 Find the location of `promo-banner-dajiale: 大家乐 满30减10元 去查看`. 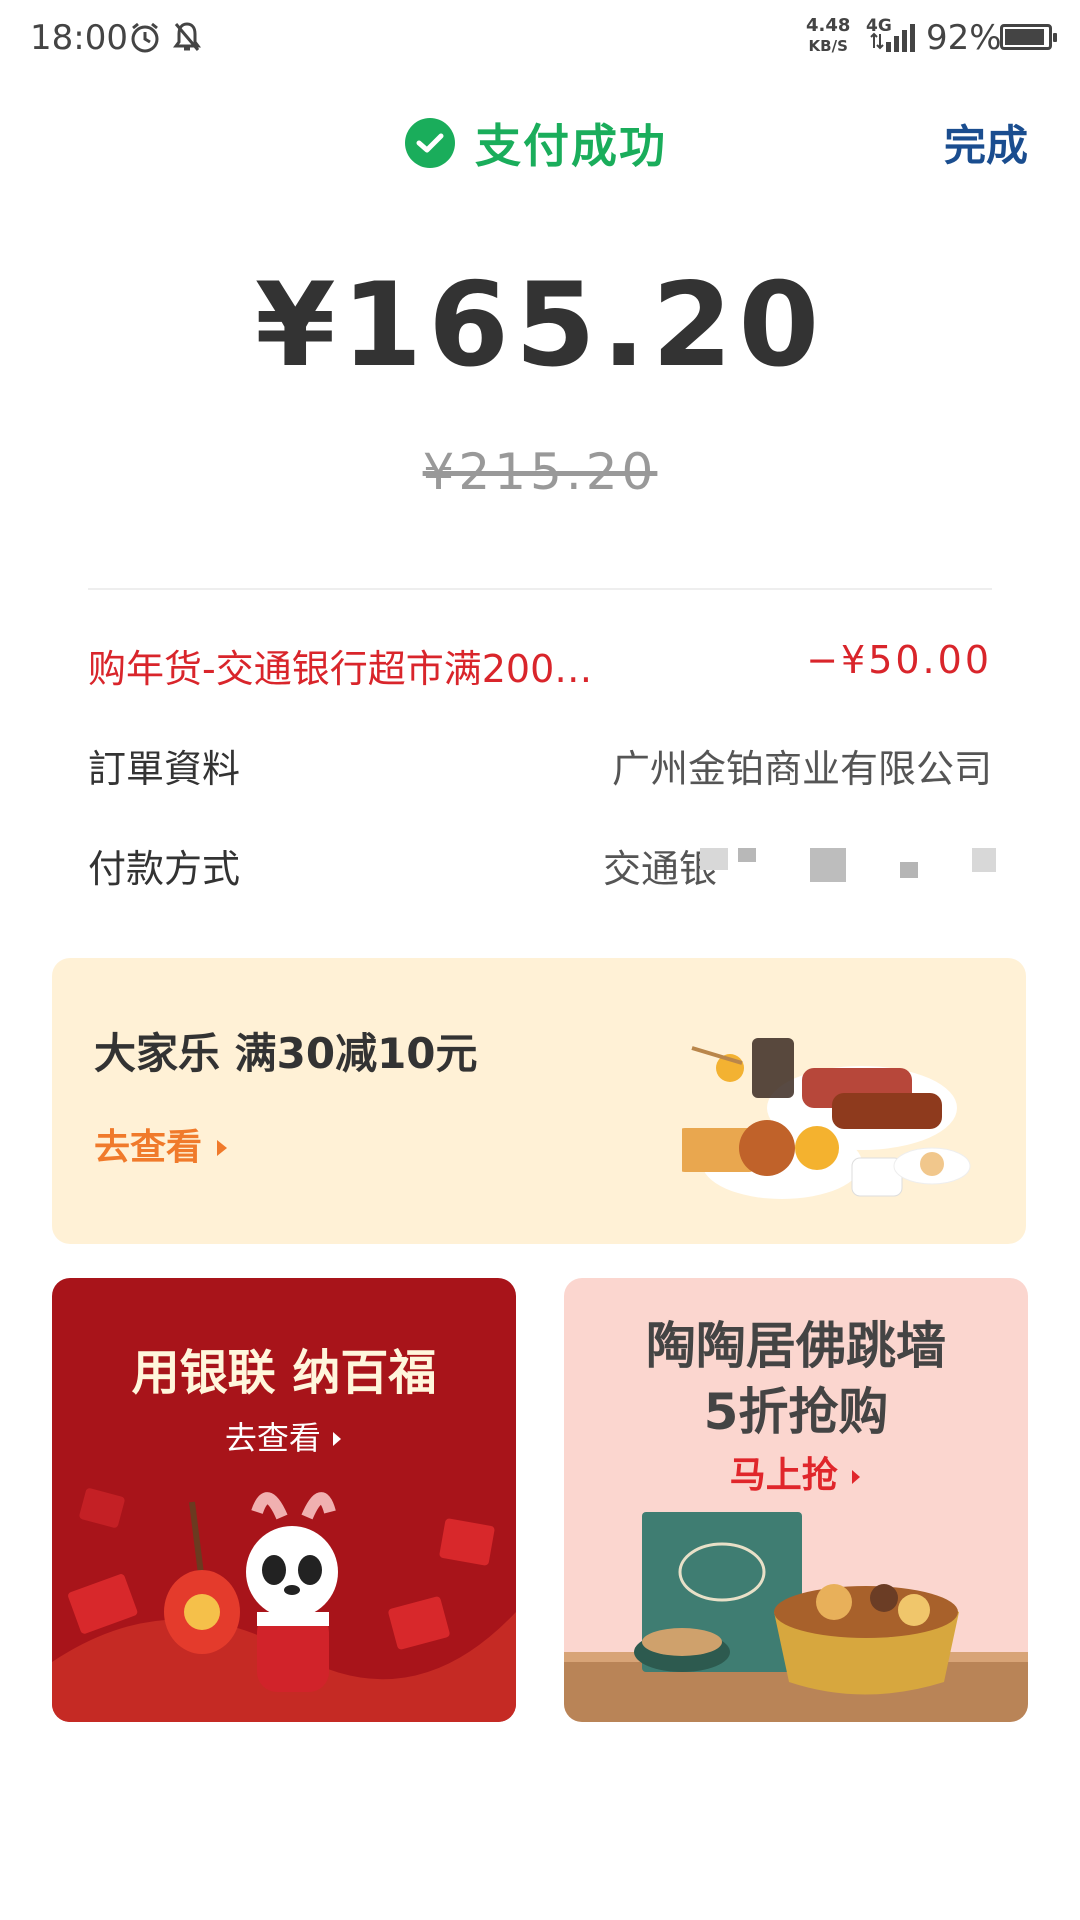

promo-banner-dajiale: 大家乐 满30减10元 去查看 is located at coordinates (539, 1101).